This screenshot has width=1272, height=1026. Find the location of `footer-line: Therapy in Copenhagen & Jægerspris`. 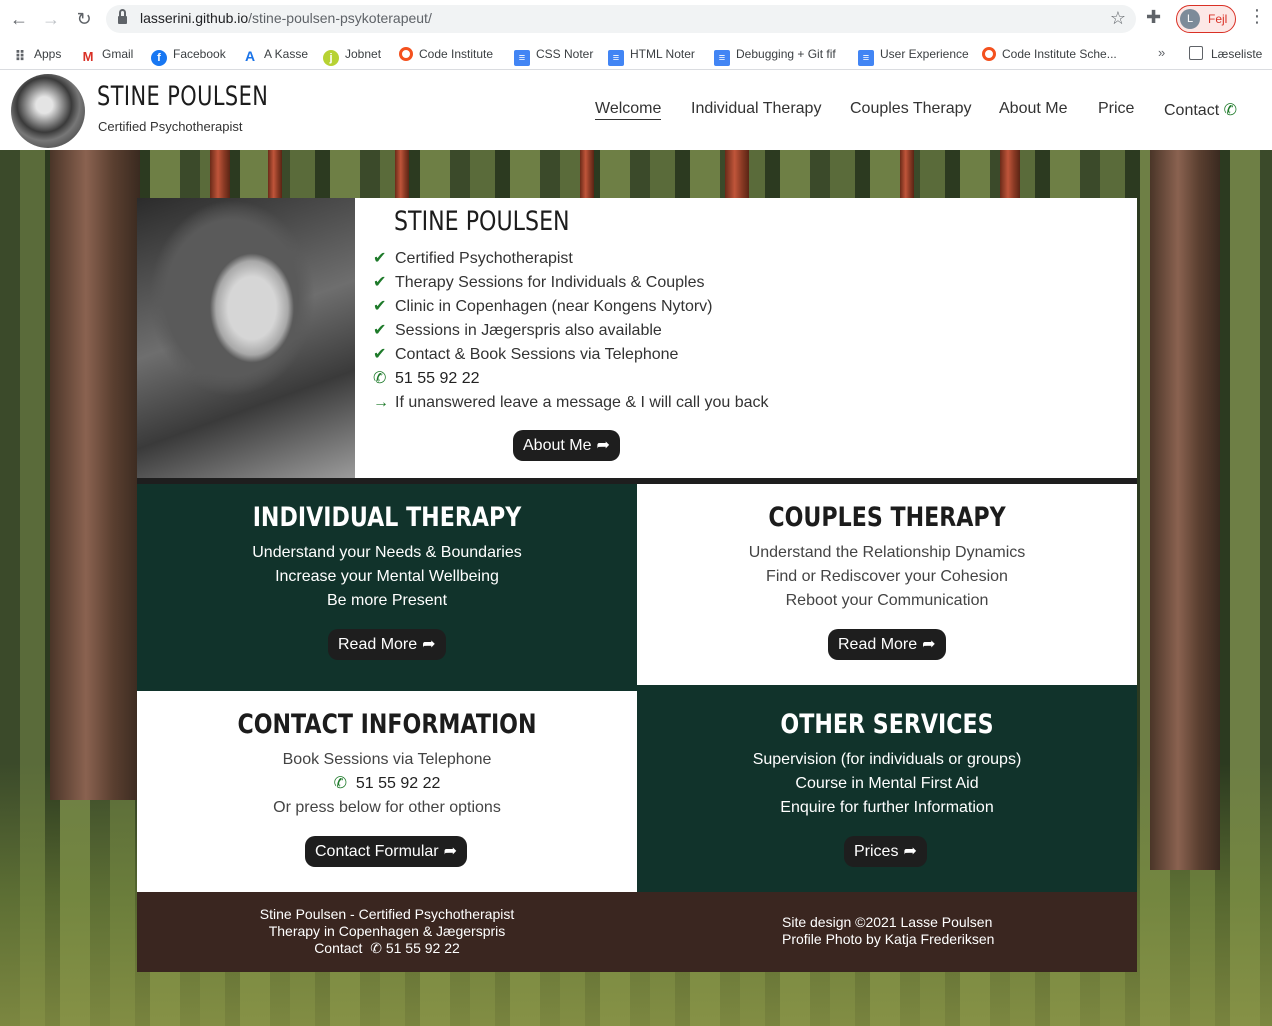

footer-line: Therapy in Copenhagen & Jægerspris is located at coordinates (387, 931).